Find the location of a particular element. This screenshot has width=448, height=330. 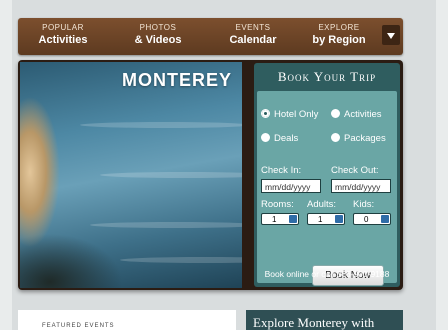

nav-item-top: POPULAR is located at coordinates (63, 27).